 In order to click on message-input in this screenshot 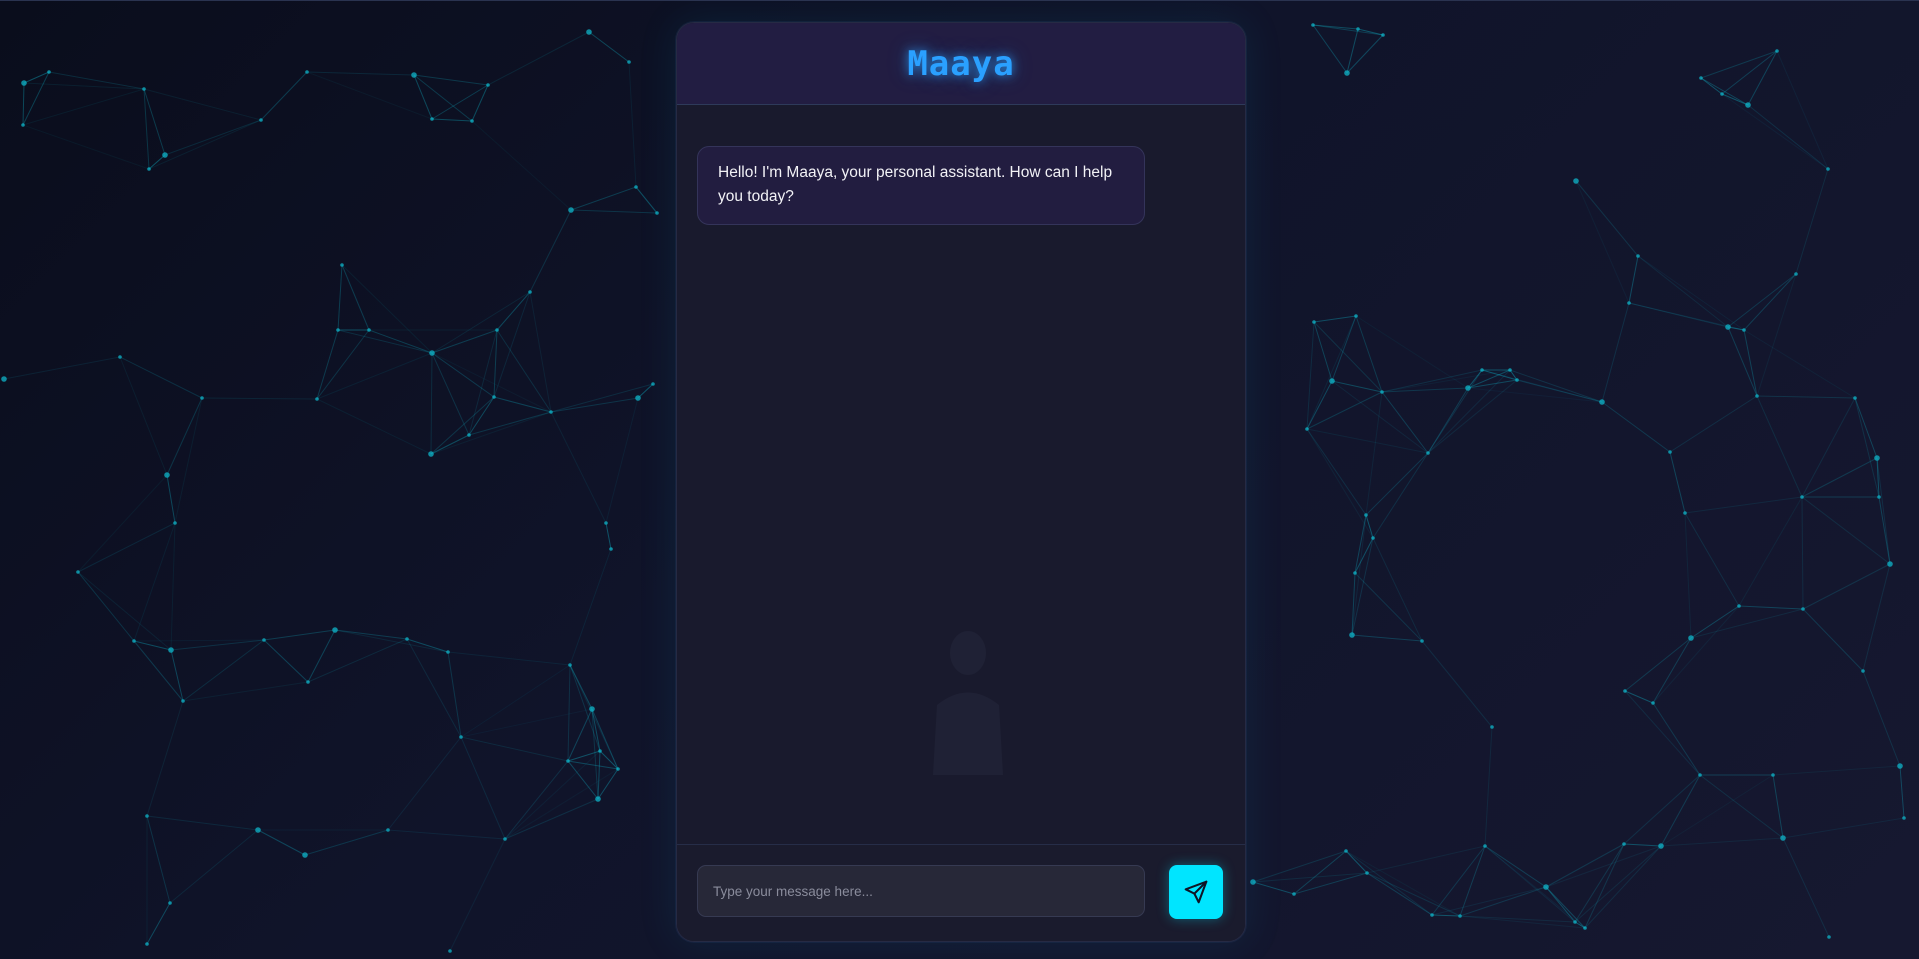, I will do `click(921, 891)`.